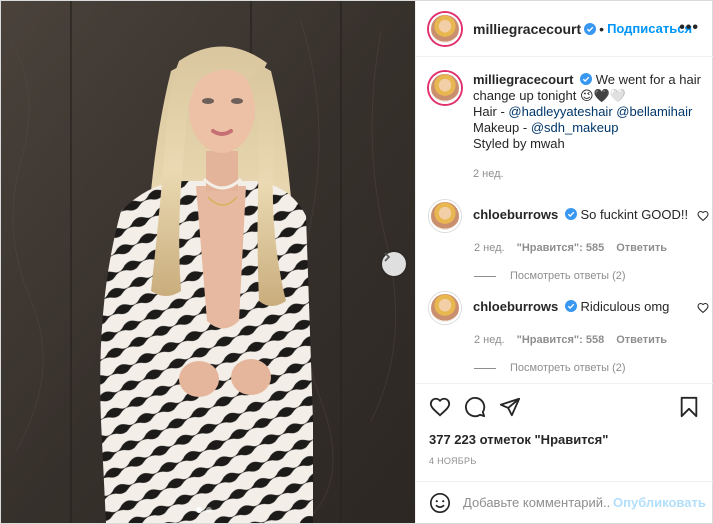 This screenshot has height=524, width=713. Describe the element at coordinates (689, 407) in the screenshot. I see `bookmark-icon` at that location.